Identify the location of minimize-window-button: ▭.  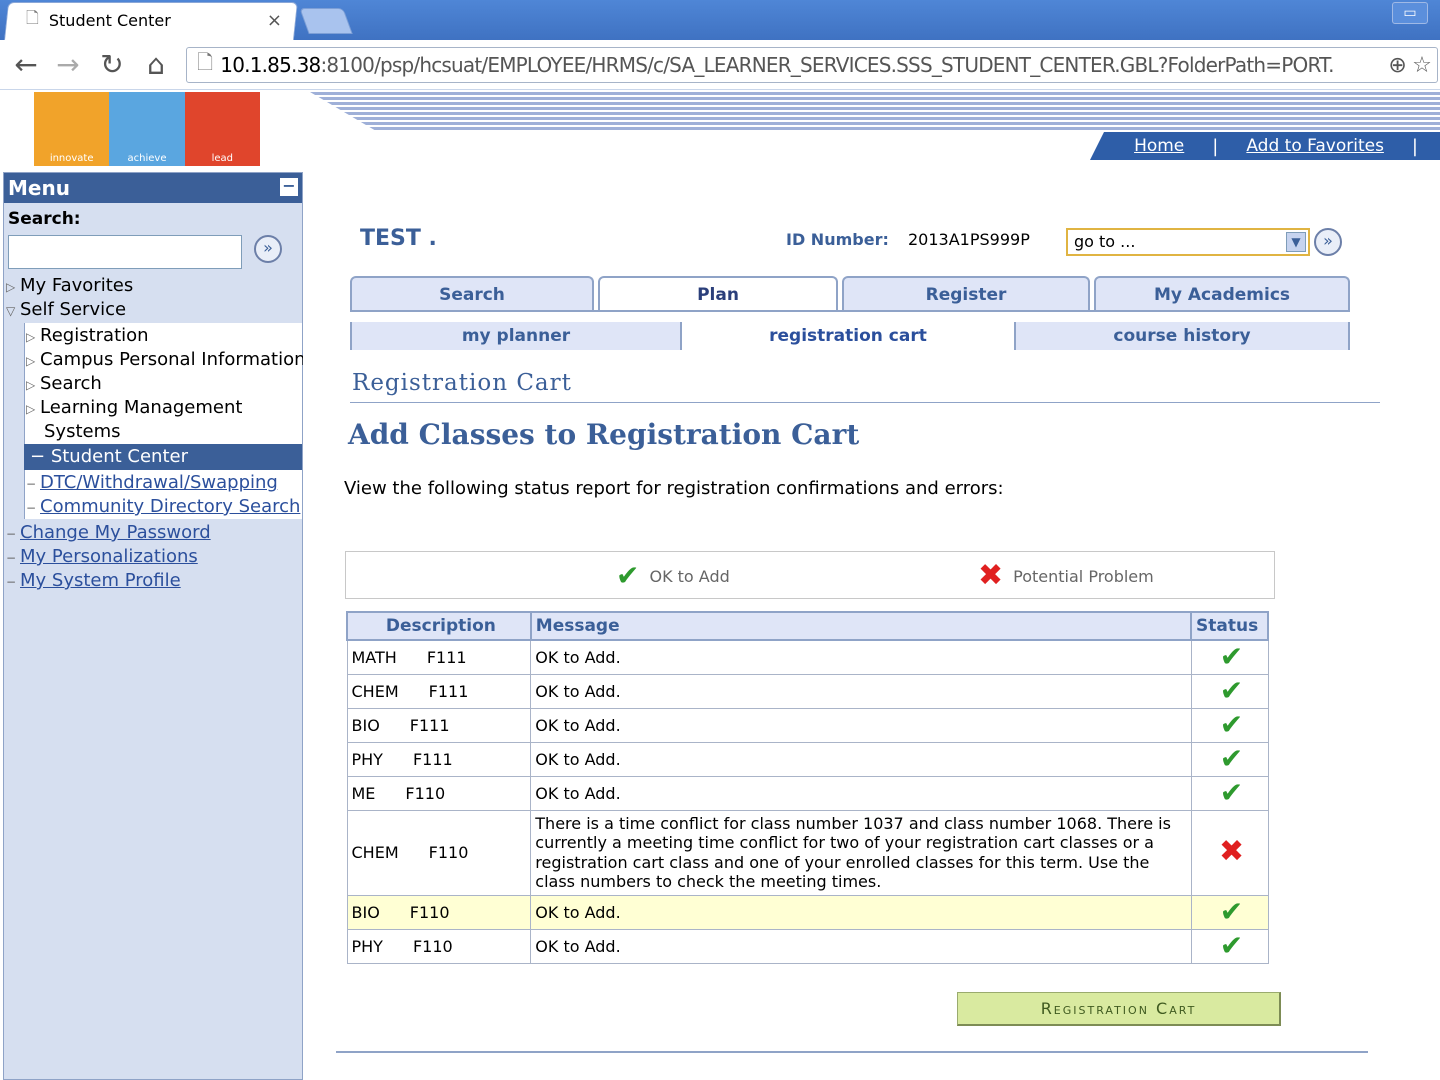
(1410, 13).